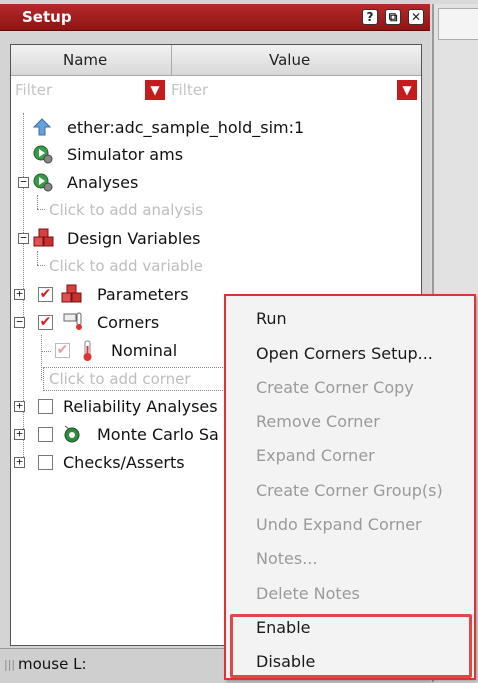  Describe the element at coordinates (186, 127) in the screenshot. I see `test-label: ether:adc_sample_hold_sim:1` at that location.